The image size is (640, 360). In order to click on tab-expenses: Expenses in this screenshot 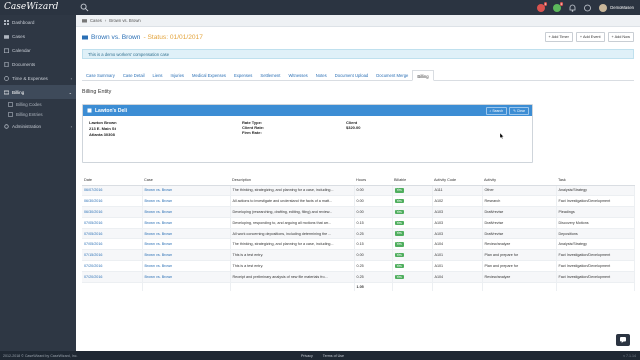, I will do `click(243, 75)`.